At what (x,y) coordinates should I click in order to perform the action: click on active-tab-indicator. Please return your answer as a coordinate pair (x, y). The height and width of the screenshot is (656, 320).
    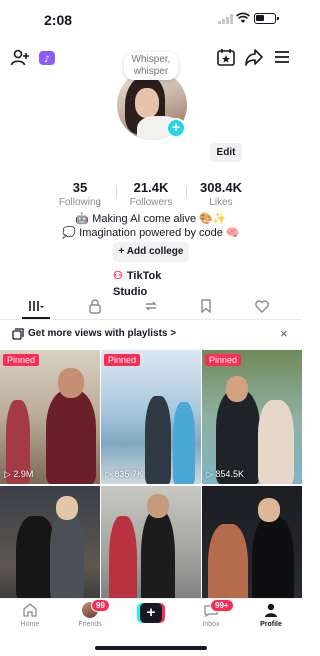
    Looking at the image, I should click on (36, 318).